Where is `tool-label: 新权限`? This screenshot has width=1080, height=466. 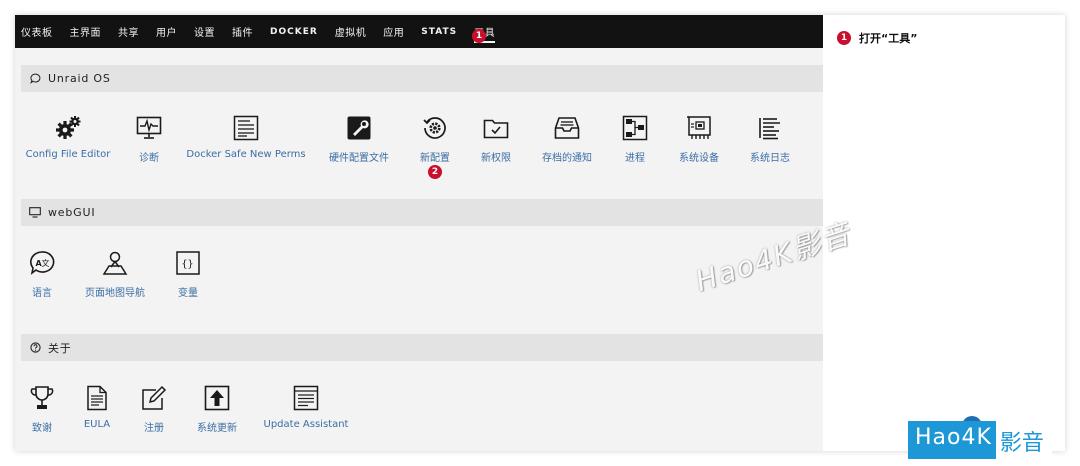 tool-label: 新权限 is located at coordinates (496, 158).